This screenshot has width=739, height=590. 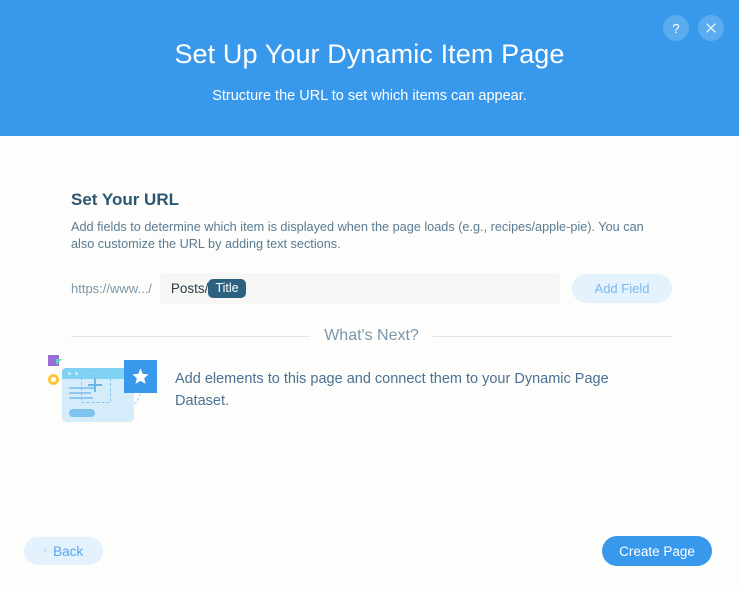 I want to click on url-builder-row: https://www.../ Posts/ Title Add Field, so click(x=371, y=288).